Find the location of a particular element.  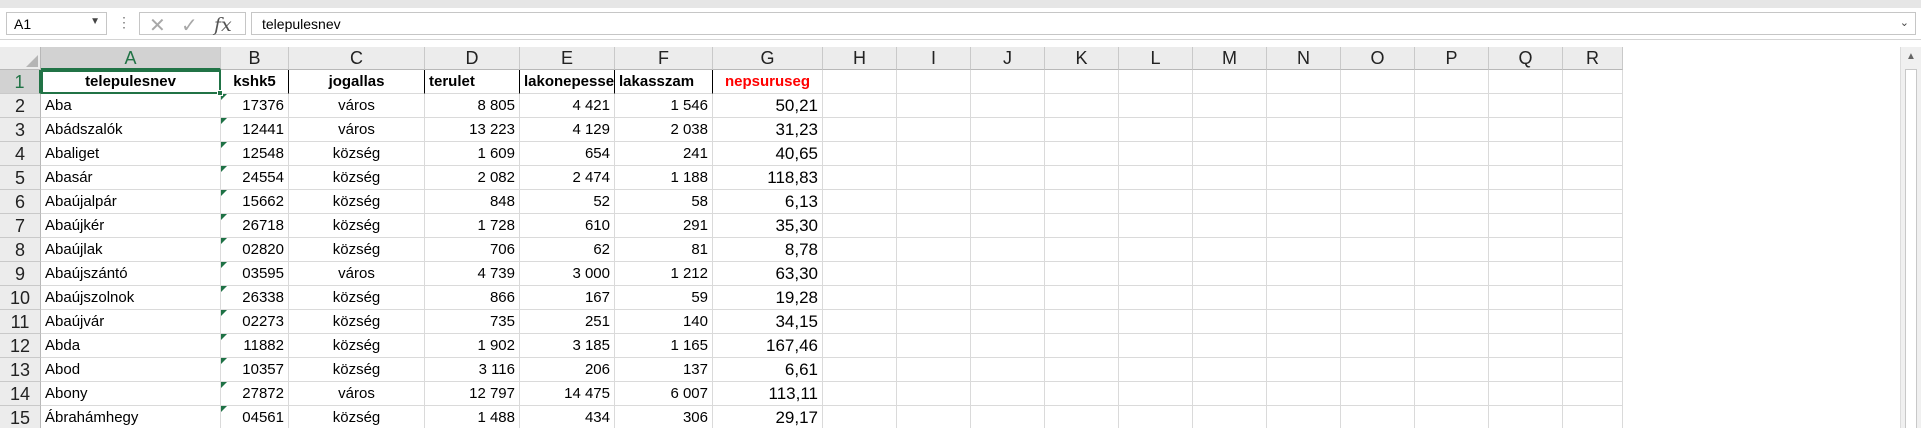

formula-input: telepulesnev ⌄ is located at coordinates (1083, 23).